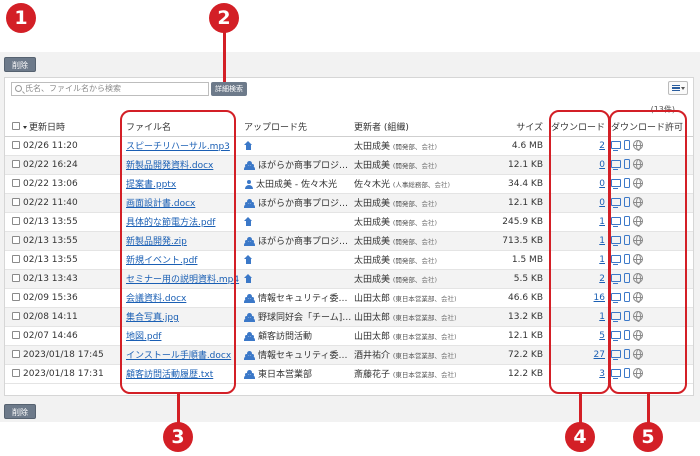 Image resolution: width=700 pixels, height=456 pixels. What do you see at coordinates (143, 337) in the screenshot?
I see `file-link: 地図.pdf` at bounding box center [143, 337].